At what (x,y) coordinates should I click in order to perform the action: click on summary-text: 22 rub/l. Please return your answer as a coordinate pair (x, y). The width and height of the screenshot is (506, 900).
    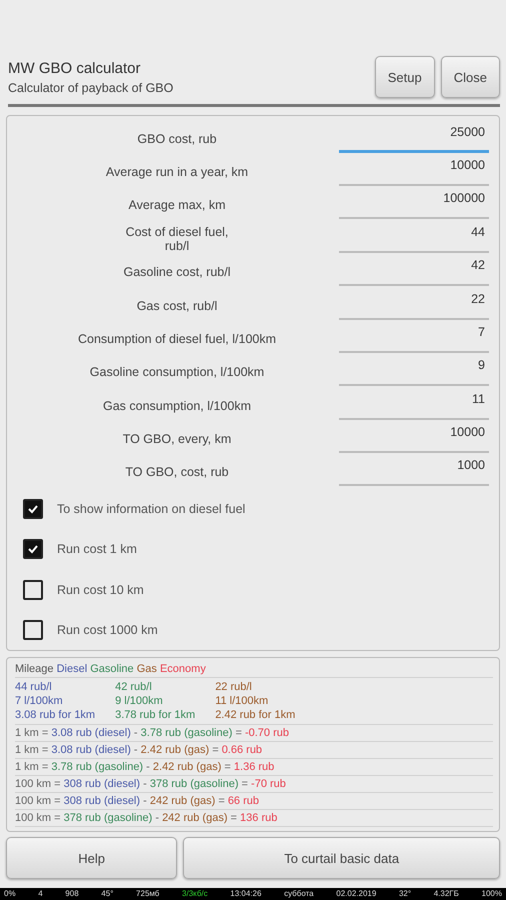
    Looking at the image, I should click on (234, 687).